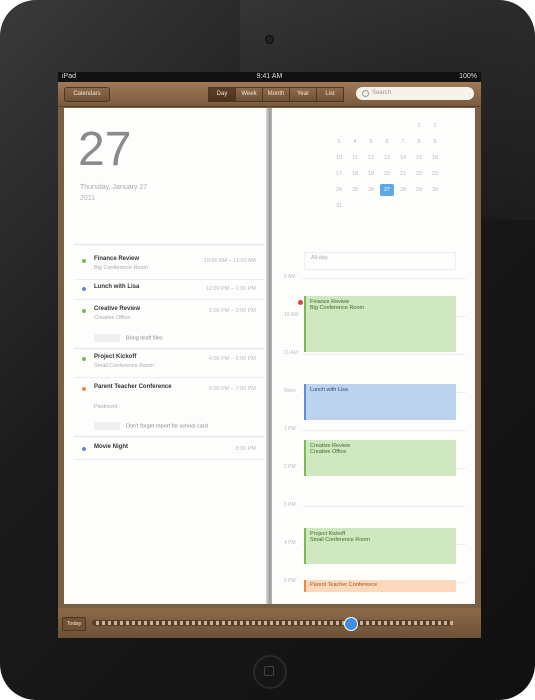  I want to click on home-button, so click(270, 672).